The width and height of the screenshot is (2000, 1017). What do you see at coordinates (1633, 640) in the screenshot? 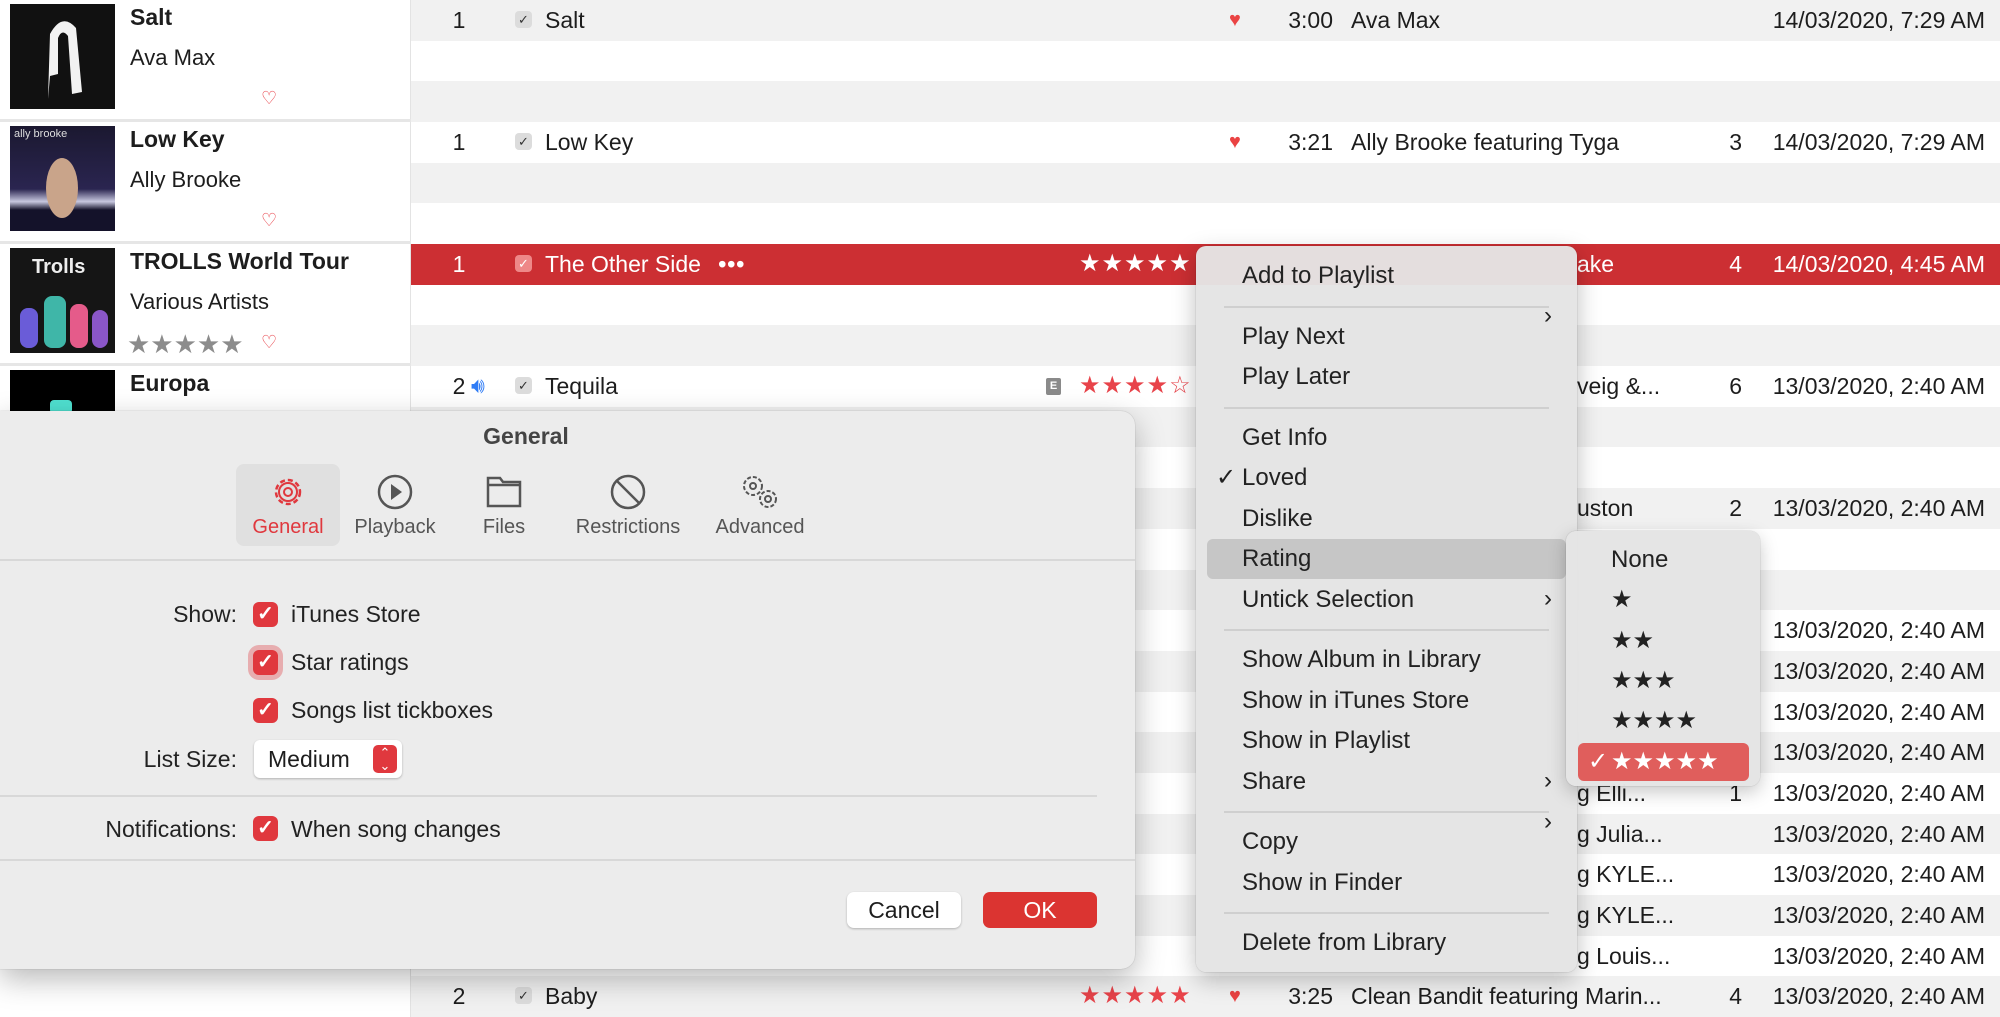
I see `rating-option-label: ★★` at bounding box center [1633, 640].